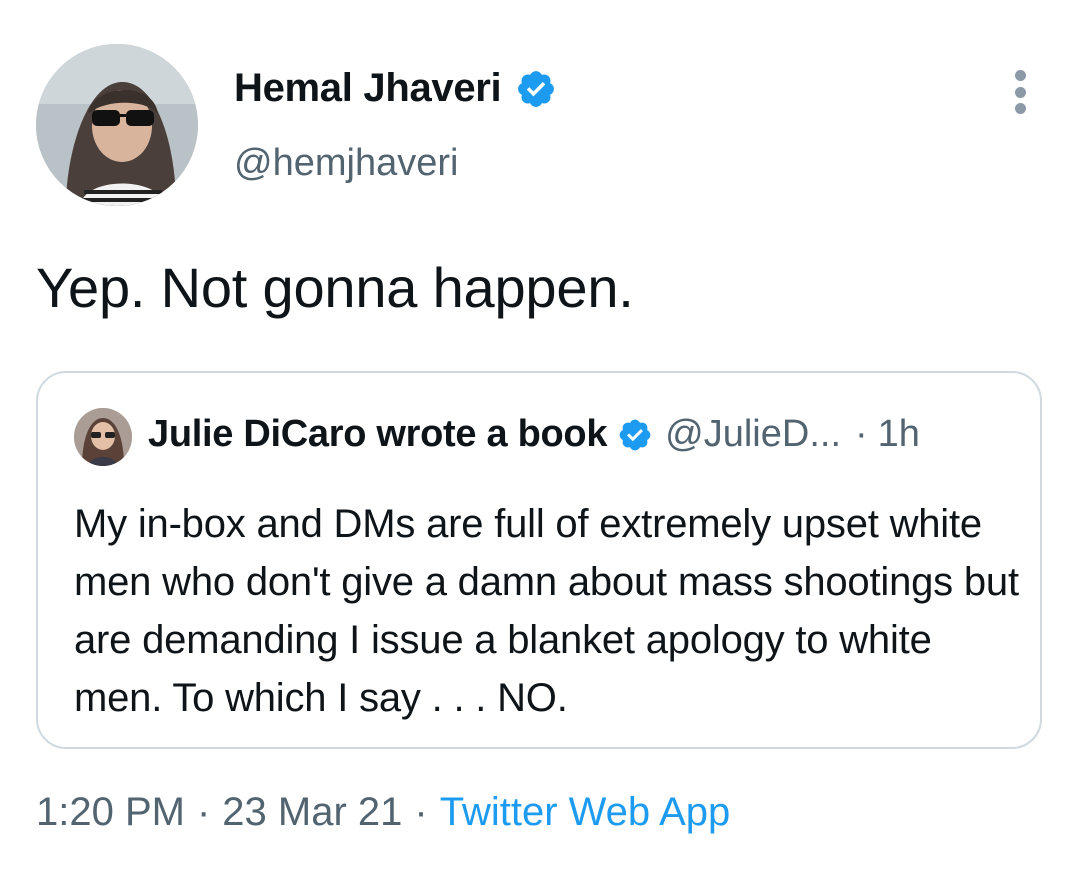 The image size is (1080, 872). What do you see at coordinates (335, 287) in the screenshot?
I see `tweet-text: Yep. Not gonna happen.` at bounding box center [335, 287].